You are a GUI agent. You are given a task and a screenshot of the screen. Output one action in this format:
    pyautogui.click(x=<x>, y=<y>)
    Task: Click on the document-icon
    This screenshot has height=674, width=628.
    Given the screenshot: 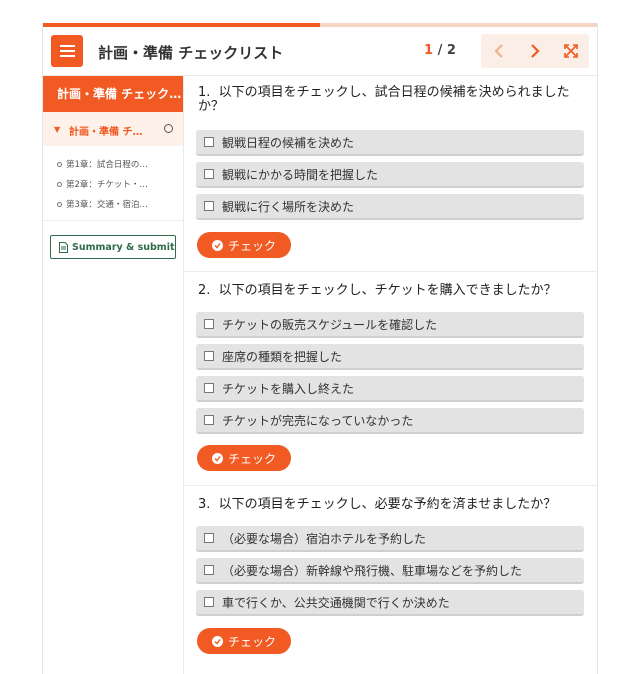 What is the action you would take?
    pyautogui.click(x=63, y=247)
    